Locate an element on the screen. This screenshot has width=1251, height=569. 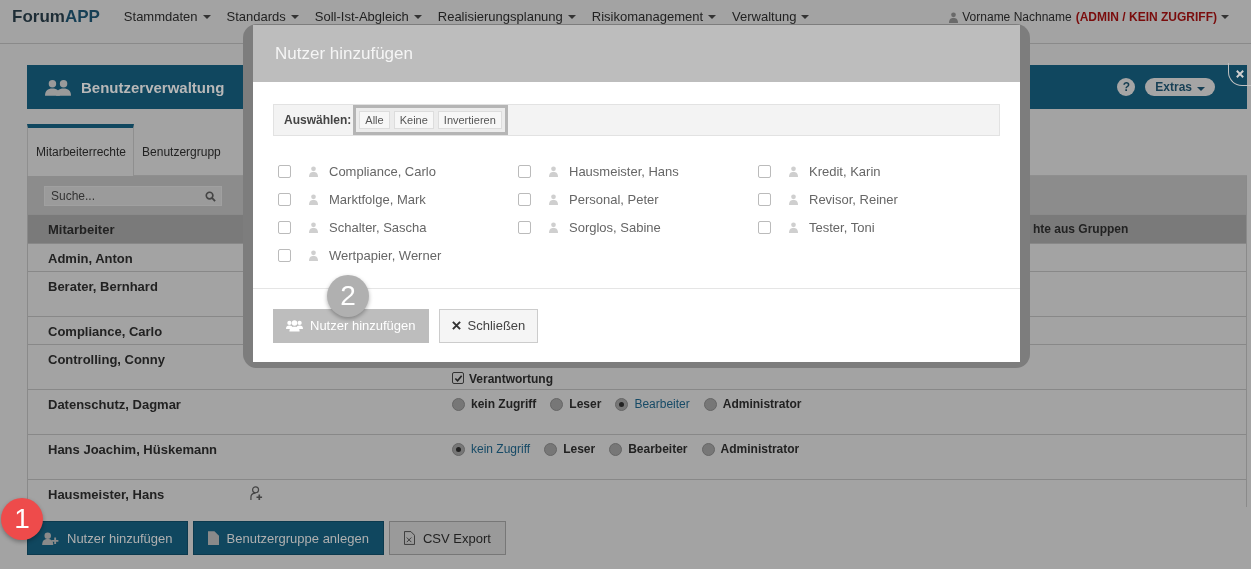
action-button: Benutzergruppe anlegen is located at coordinates (288, 538).